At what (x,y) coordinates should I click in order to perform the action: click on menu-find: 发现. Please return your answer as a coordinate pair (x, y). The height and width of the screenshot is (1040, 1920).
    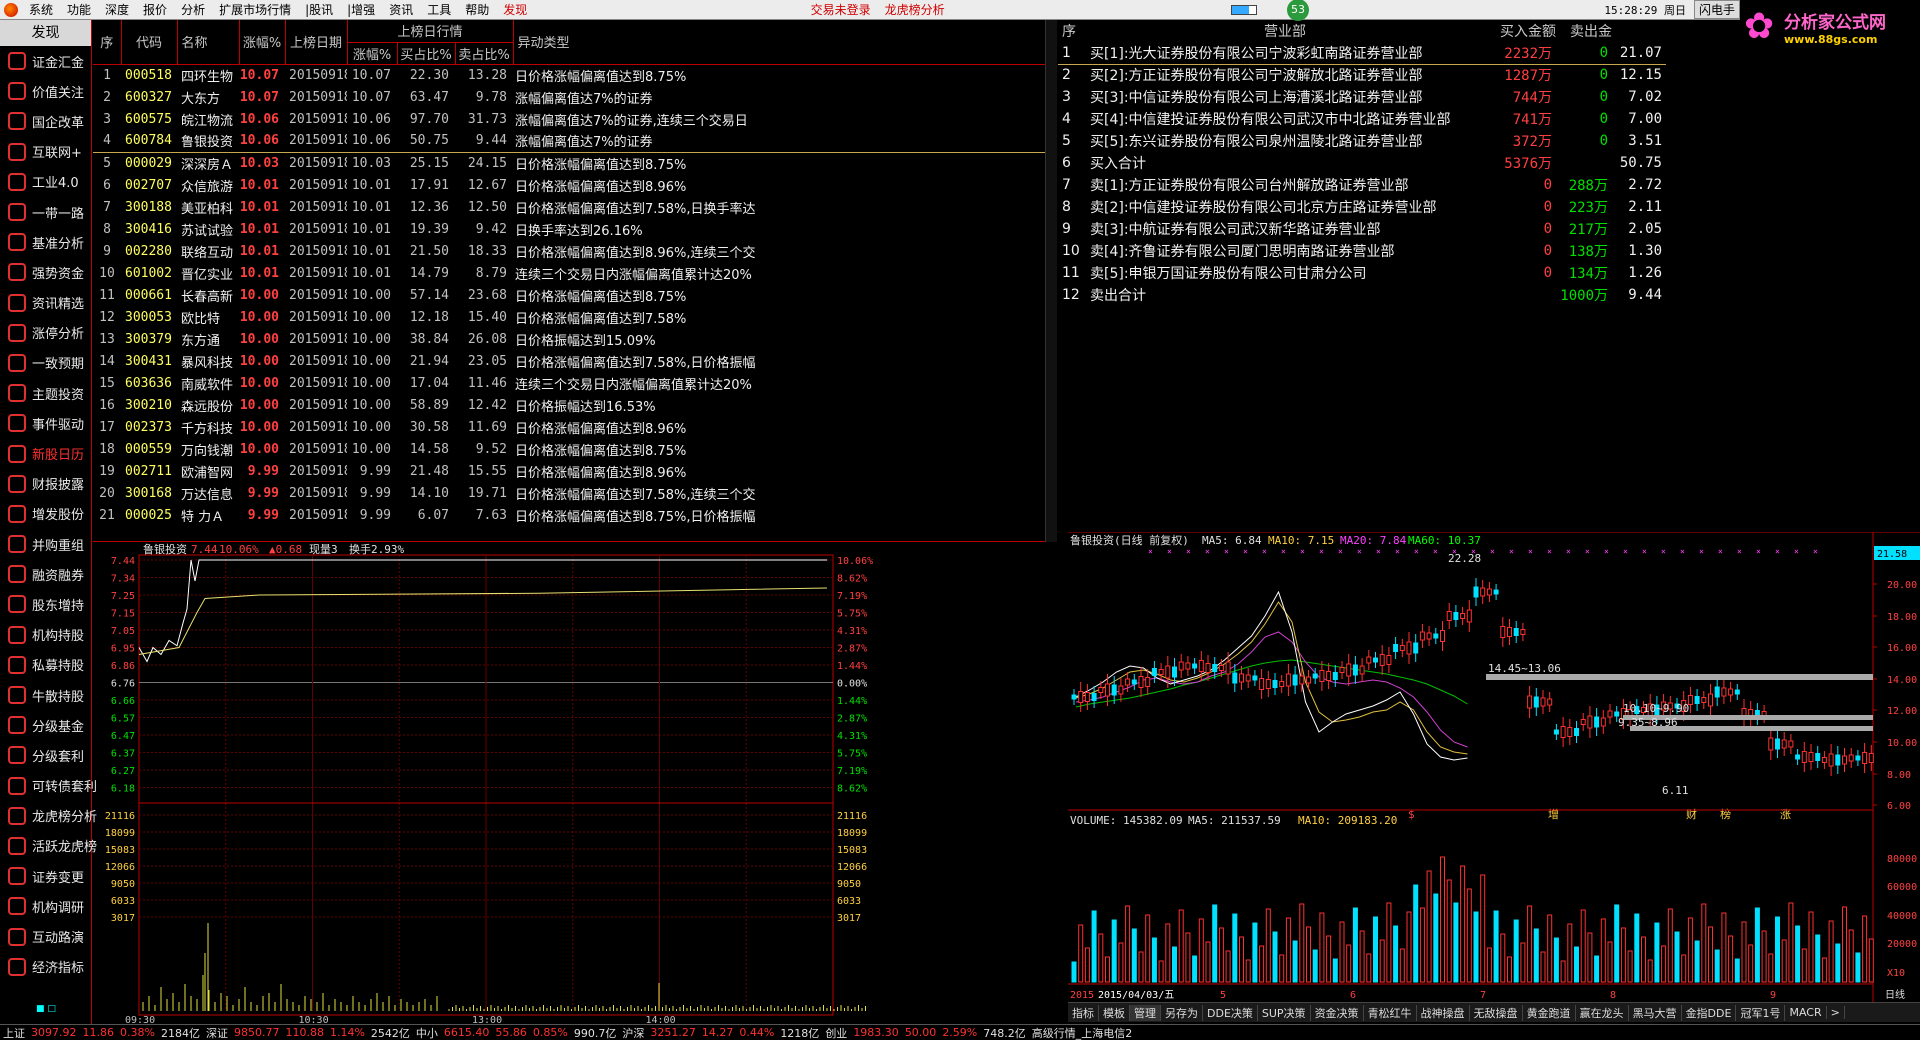
    Looking at the image, I should click on (515, 9).